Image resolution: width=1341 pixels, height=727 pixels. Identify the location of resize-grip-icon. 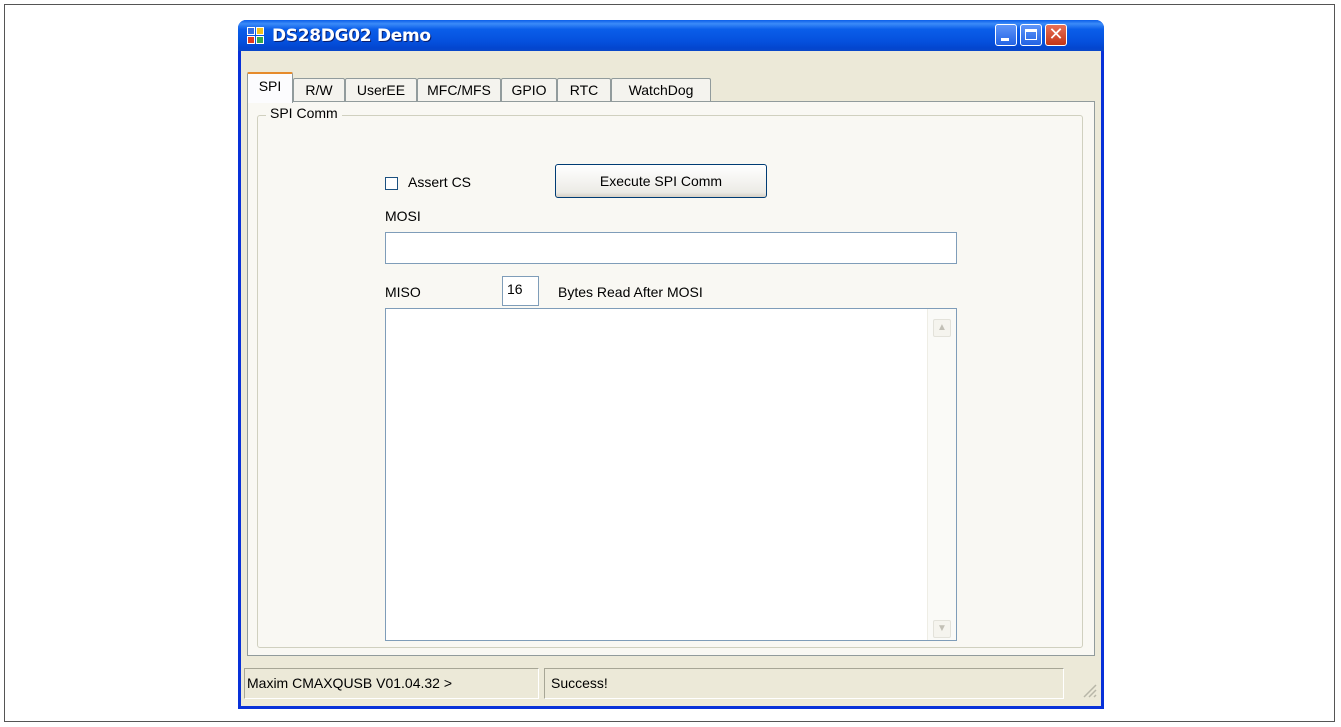
(1088, 689).